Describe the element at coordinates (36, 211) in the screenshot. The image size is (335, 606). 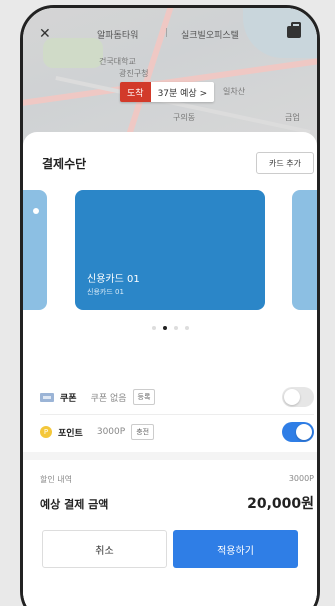
I see `card-mark` at that location.